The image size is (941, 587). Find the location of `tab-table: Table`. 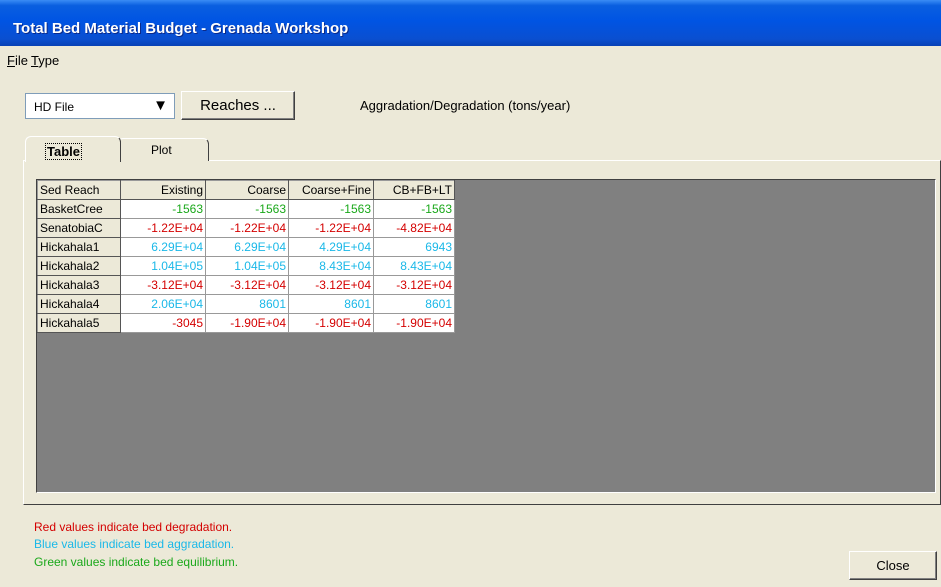

tab-table: Table is located at coordinates (73, 149).